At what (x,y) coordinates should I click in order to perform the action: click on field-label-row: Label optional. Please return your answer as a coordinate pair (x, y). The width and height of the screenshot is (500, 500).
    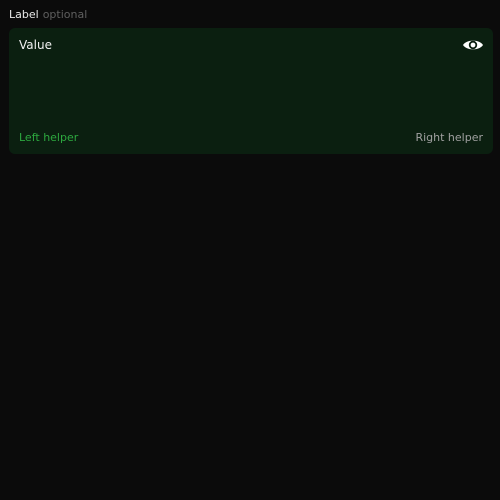
    Looking at the image, I should click on (48, 15).